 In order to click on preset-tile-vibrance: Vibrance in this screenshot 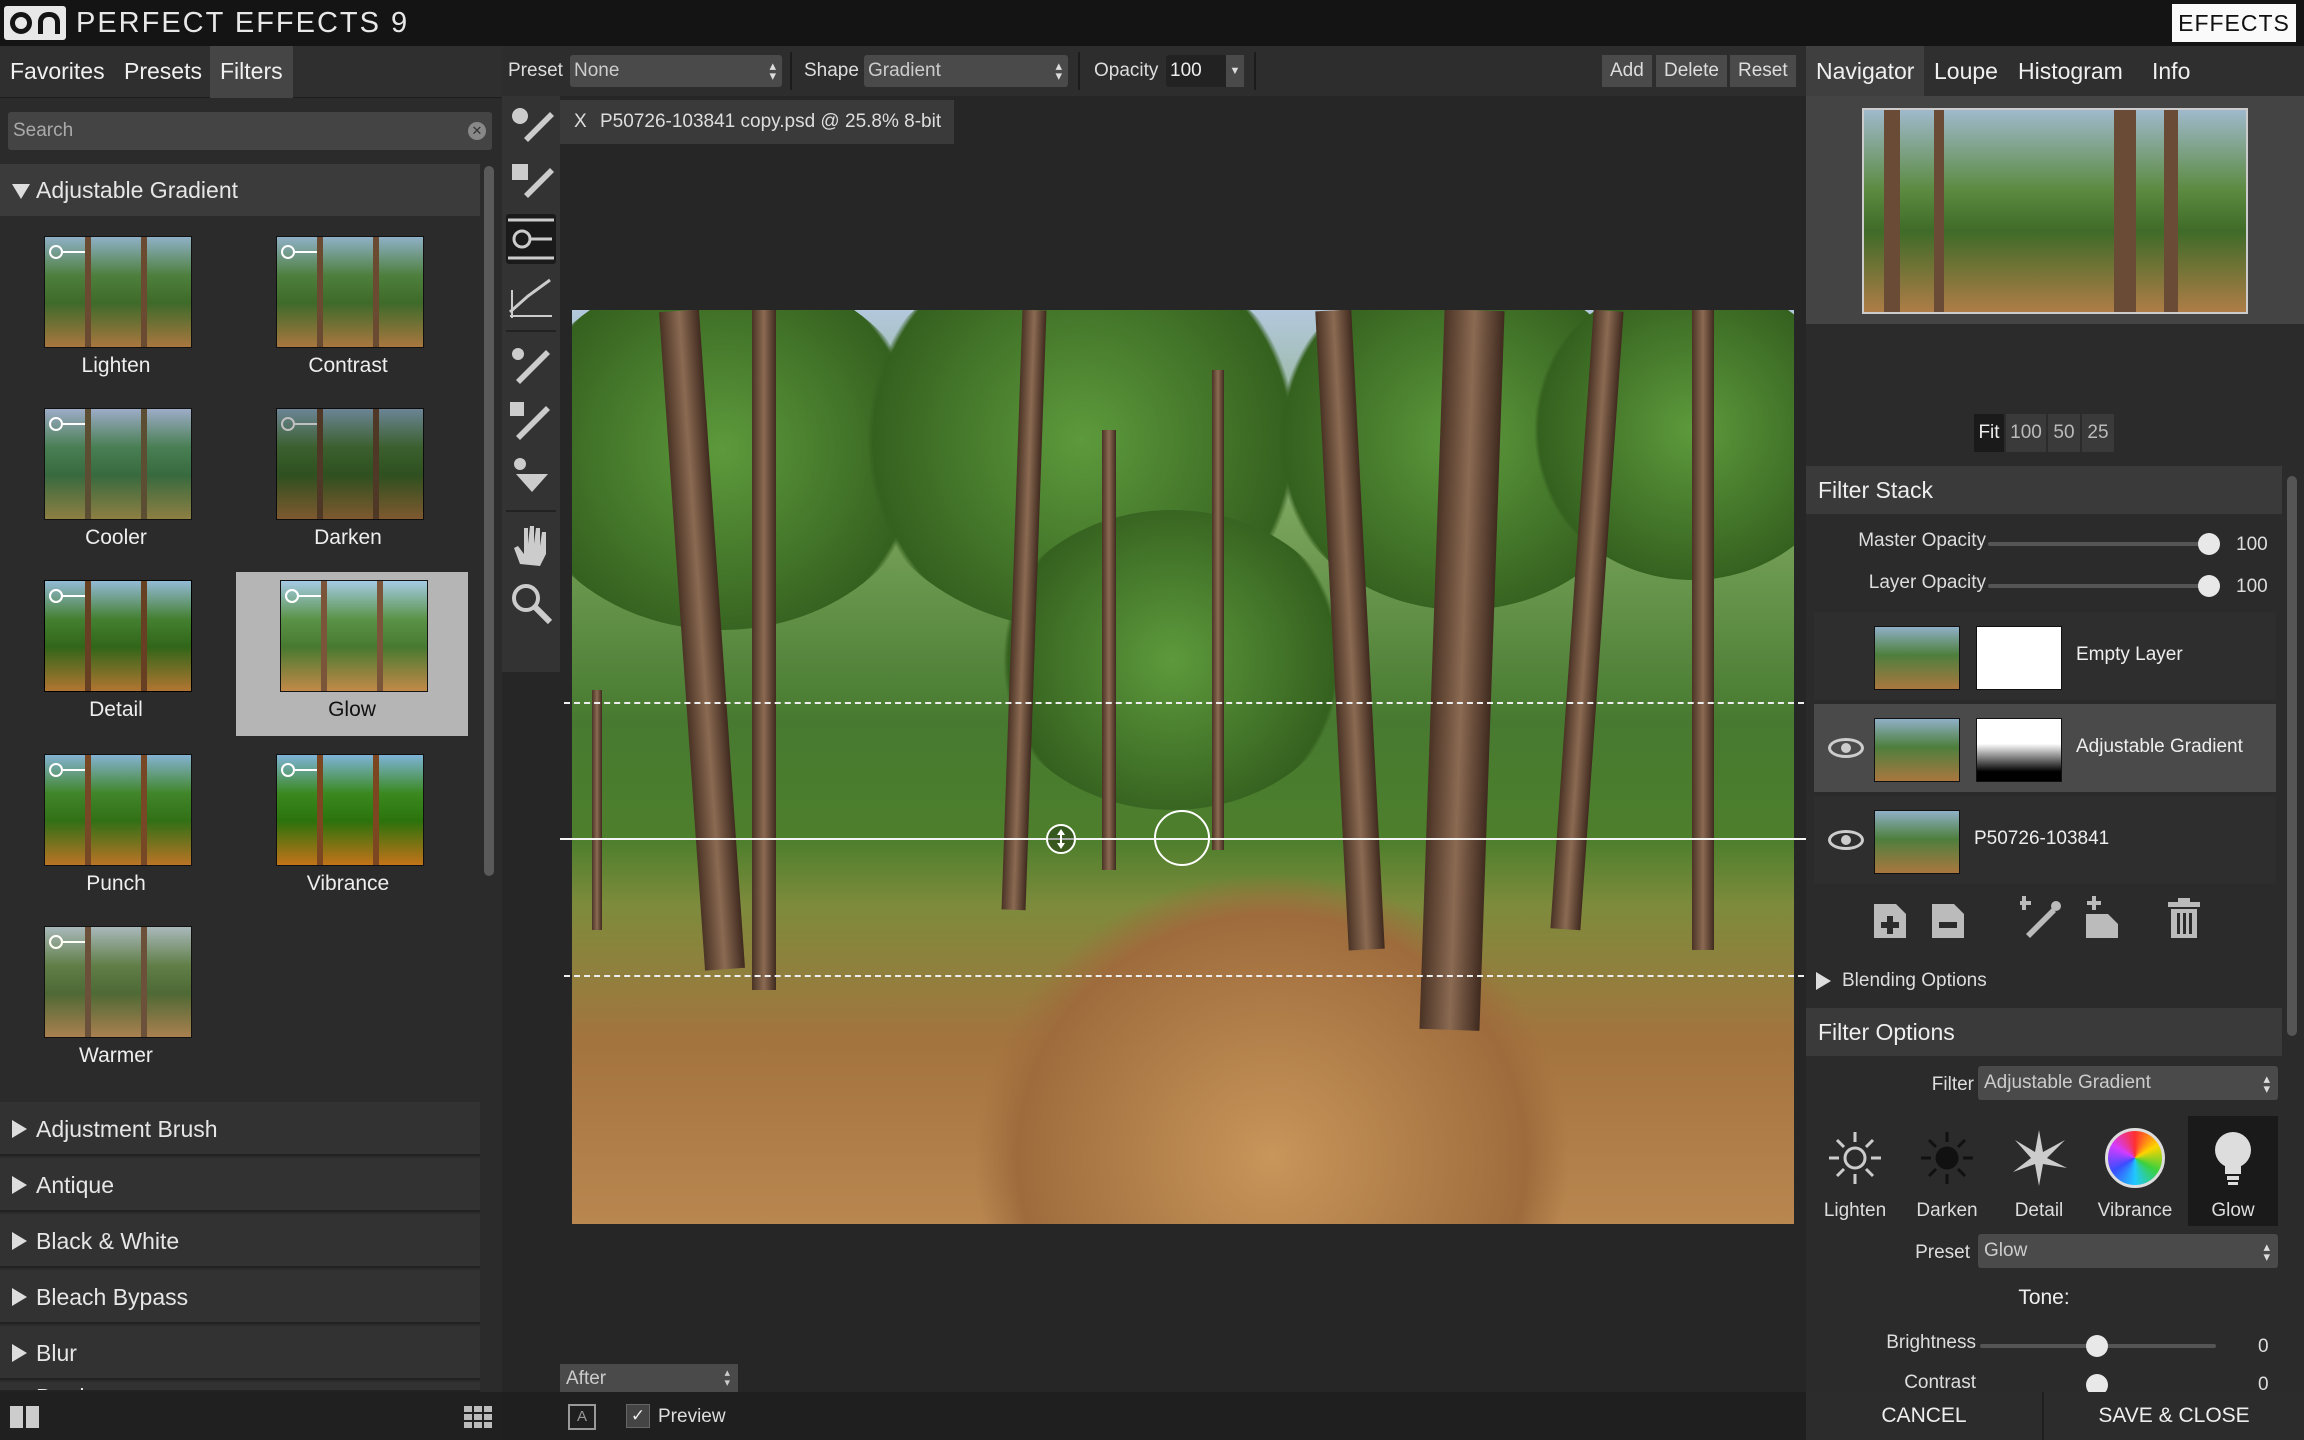, I will do `click(348, 828)`.